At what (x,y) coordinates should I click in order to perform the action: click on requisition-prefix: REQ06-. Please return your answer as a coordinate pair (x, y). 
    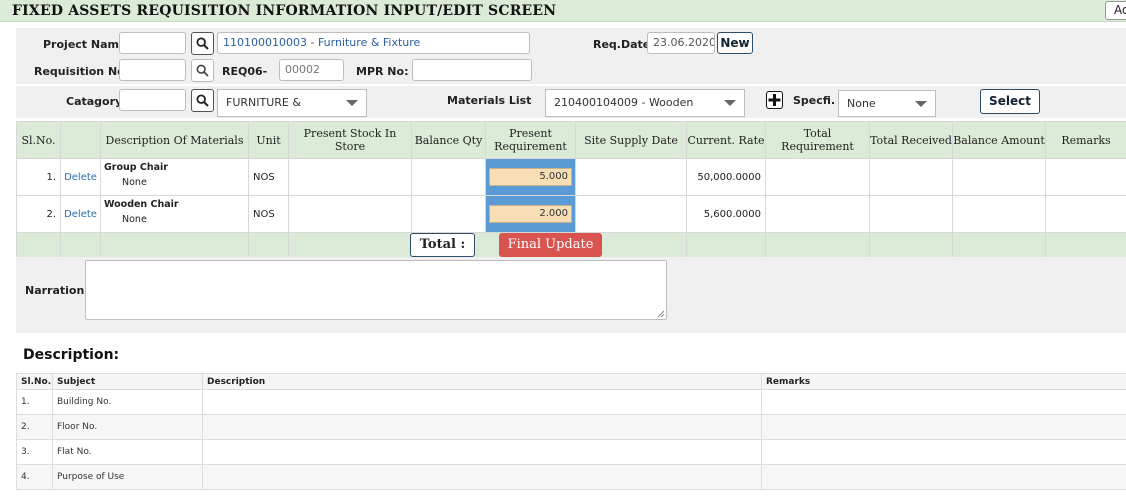
    Looking at the image, I should click on (245, 71).